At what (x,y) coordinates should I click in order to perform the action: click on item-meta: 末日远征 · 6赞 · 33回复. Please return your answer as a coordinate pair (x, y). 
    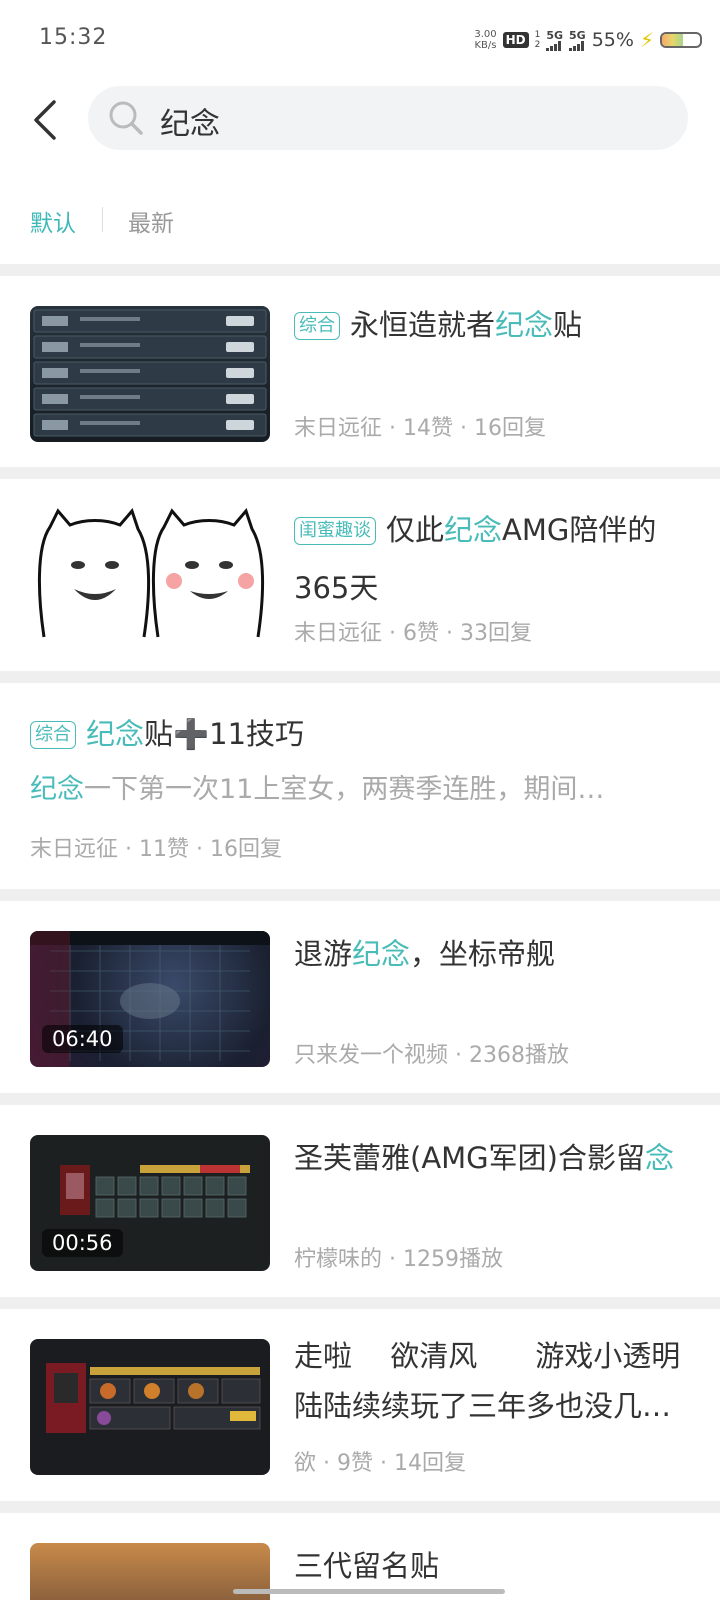
    Looking at the image, I should click on (413, 633).